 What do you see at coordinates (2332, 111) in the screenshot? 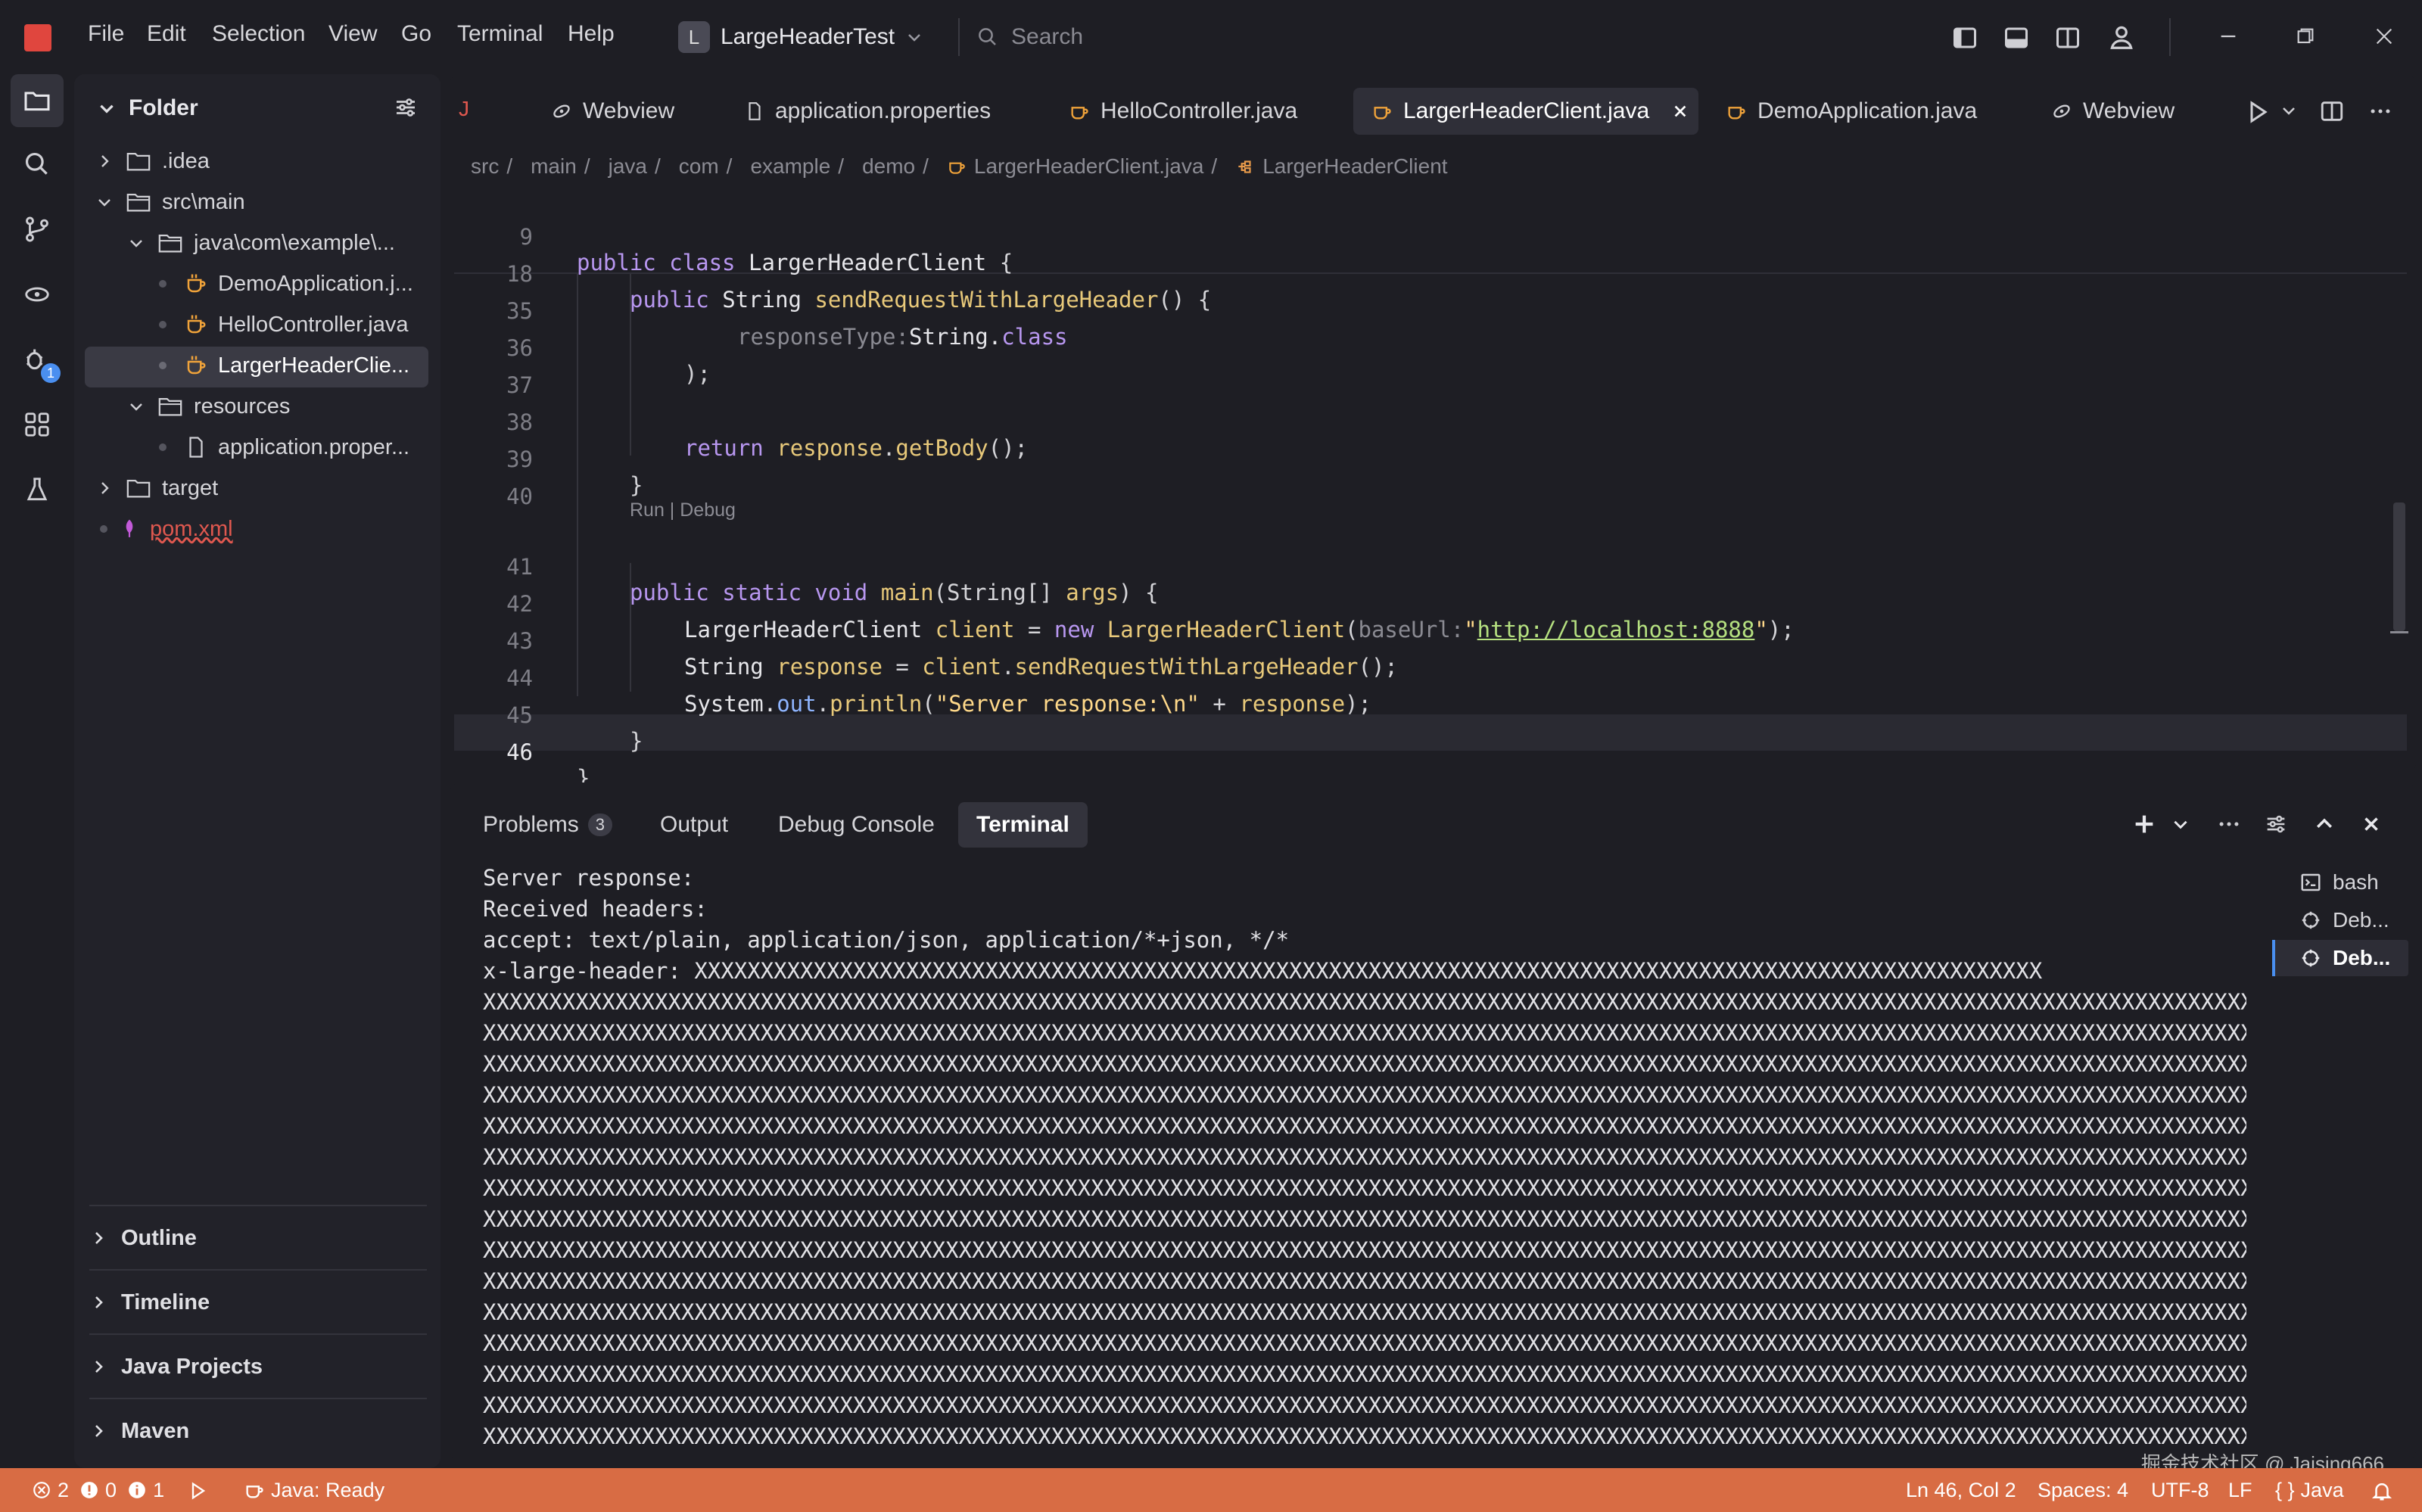
I see `split-editor-icon` at bounding box center [2332, 111].